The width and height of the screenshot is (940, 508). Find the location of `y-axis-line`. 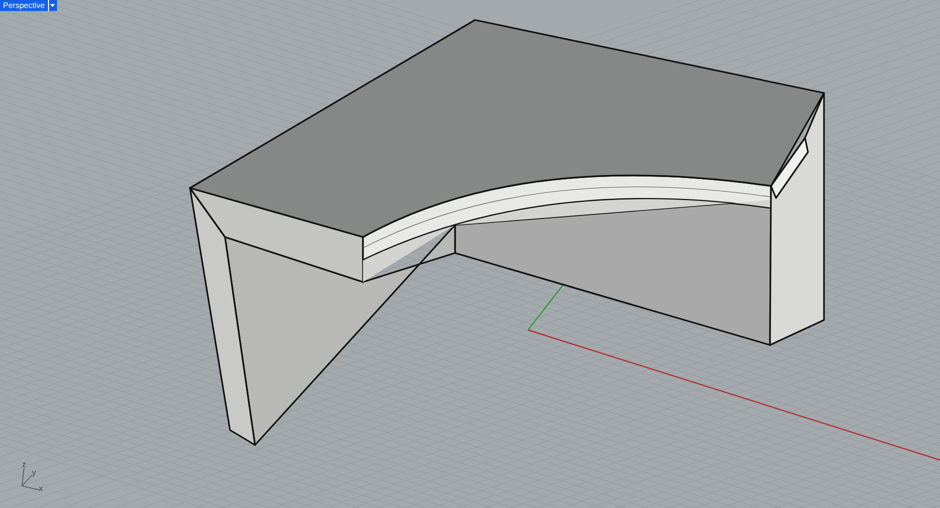

y-axis-line is located at coordinates (546, 307).